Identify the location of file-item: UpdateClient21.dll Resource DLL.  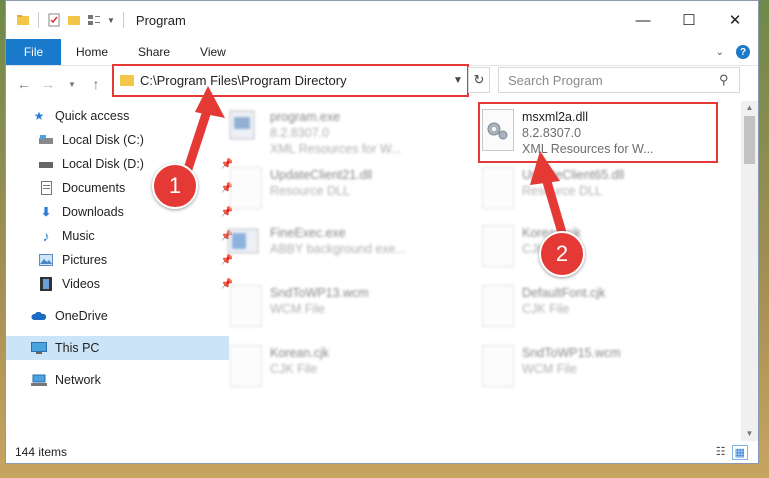
(346, 191).